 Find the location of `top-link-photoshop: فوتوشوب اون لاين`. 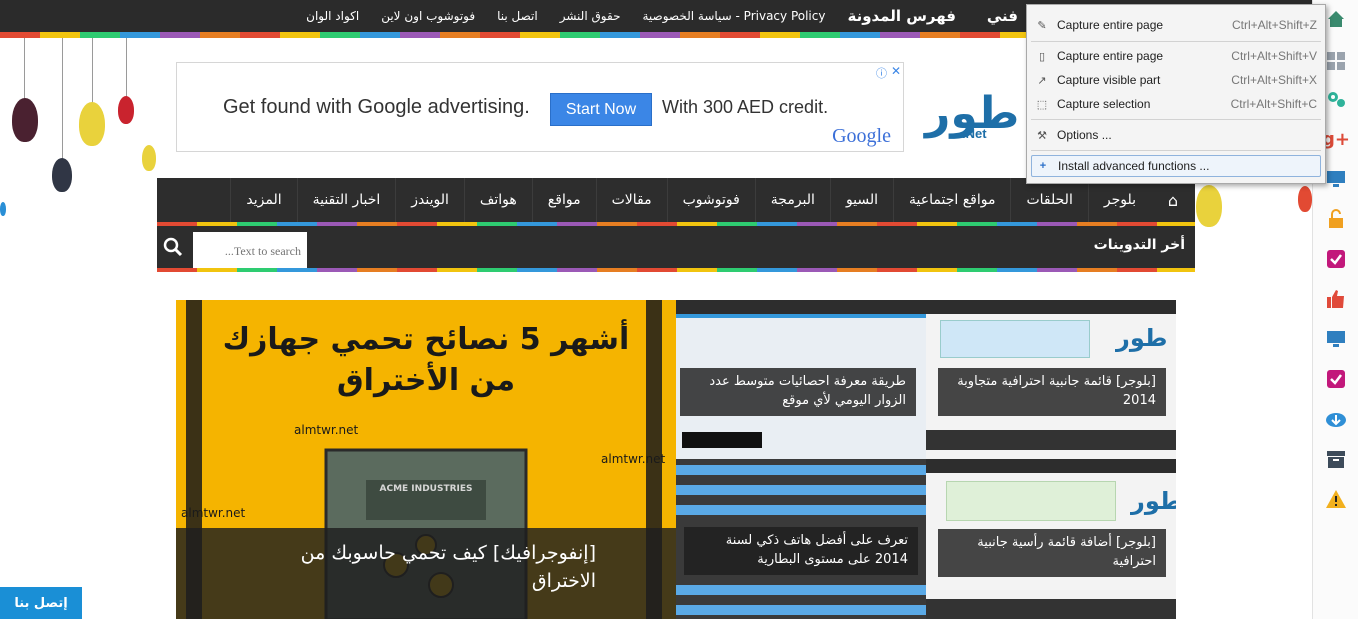

top-link-photoshop: فوتوشوب اون لاين is located at coordinates (428, 16).